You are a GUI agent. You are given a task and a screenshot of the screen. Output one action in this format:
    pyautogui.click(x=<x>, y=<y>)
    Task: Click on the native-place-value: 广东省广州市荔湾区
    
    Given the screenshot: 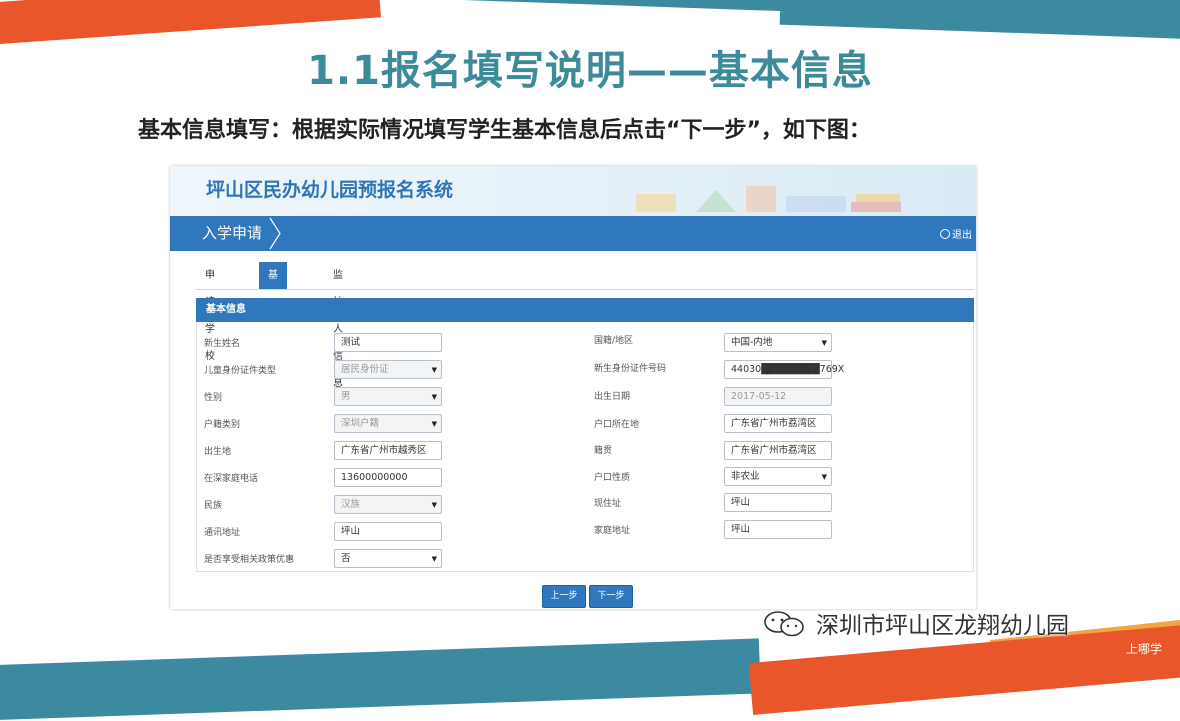 What is the action you would take?
    pyautogui.click(x=774, y=450)
    